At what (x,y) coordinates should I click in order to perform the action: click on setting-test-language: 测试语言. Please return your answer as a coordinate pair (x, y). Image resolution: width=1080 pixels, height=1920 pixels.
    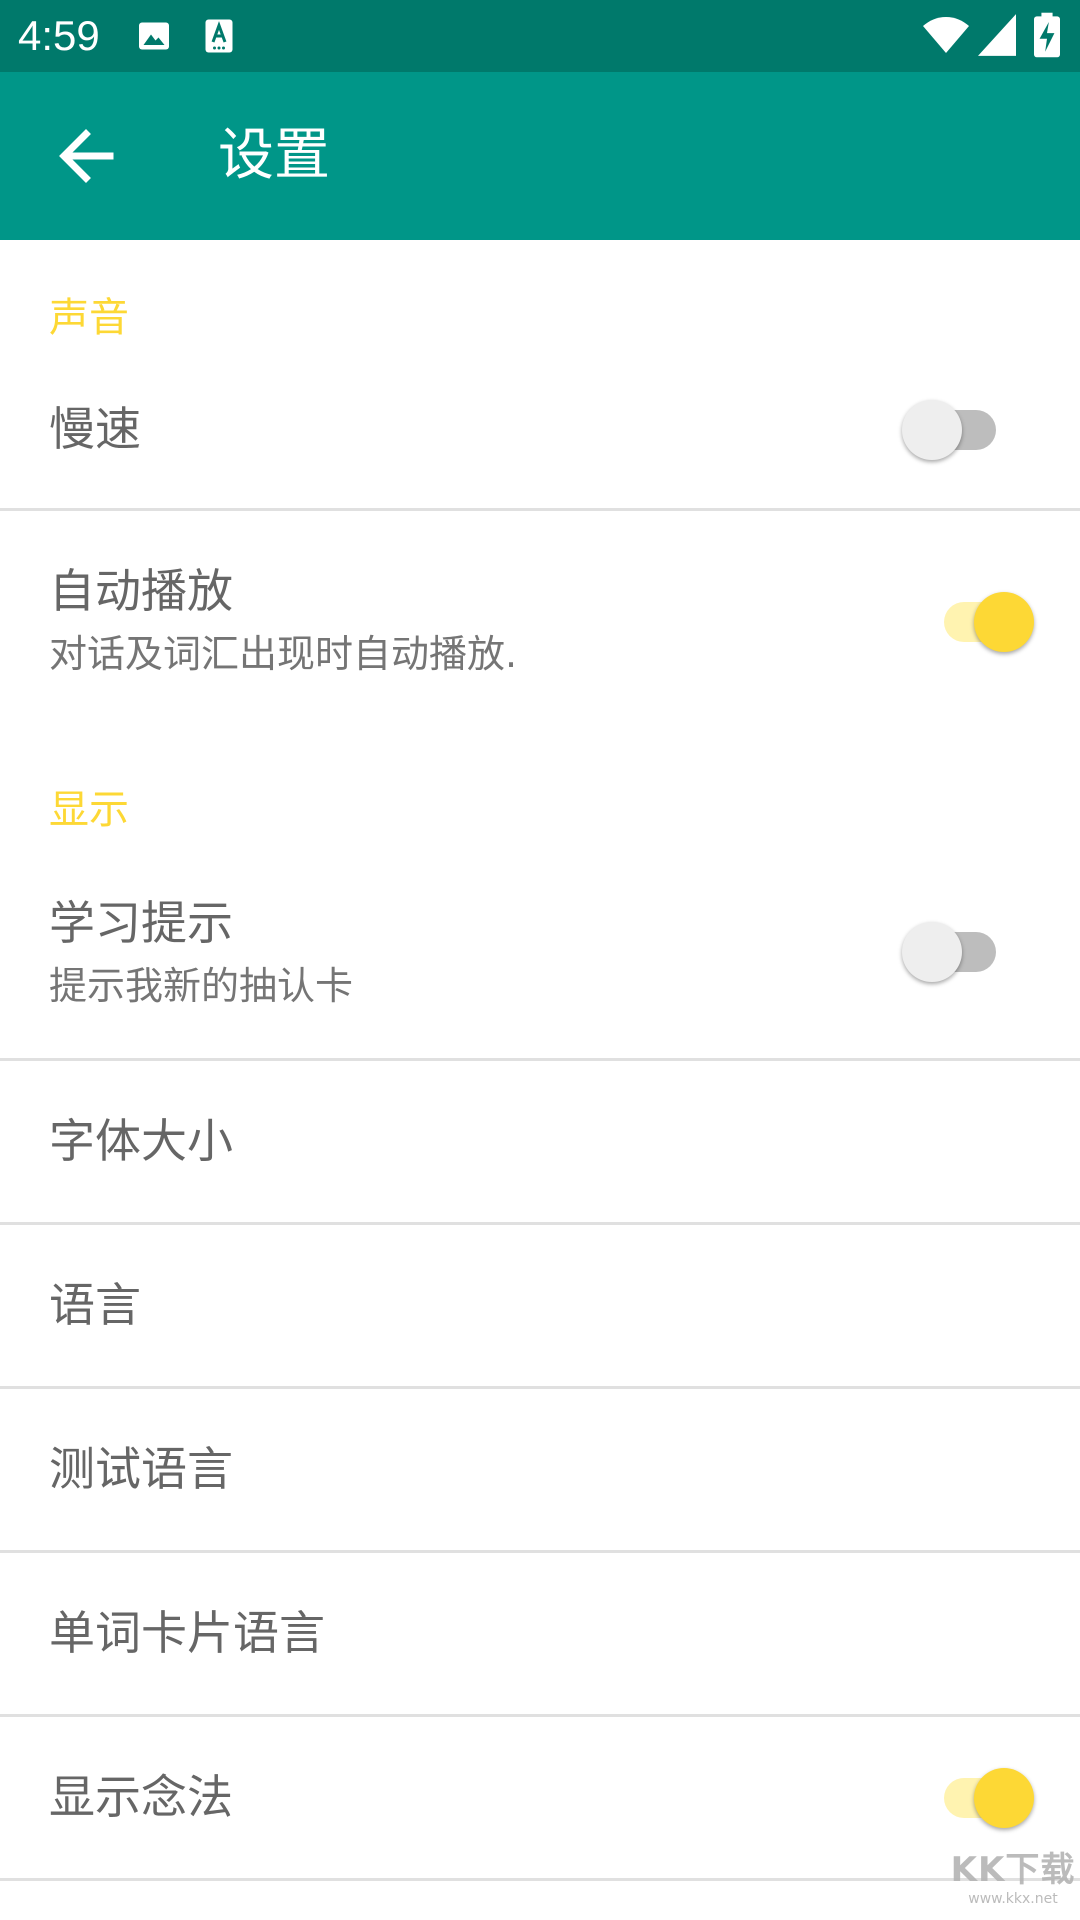
    Looking at the image, I should click on (540, 1470).